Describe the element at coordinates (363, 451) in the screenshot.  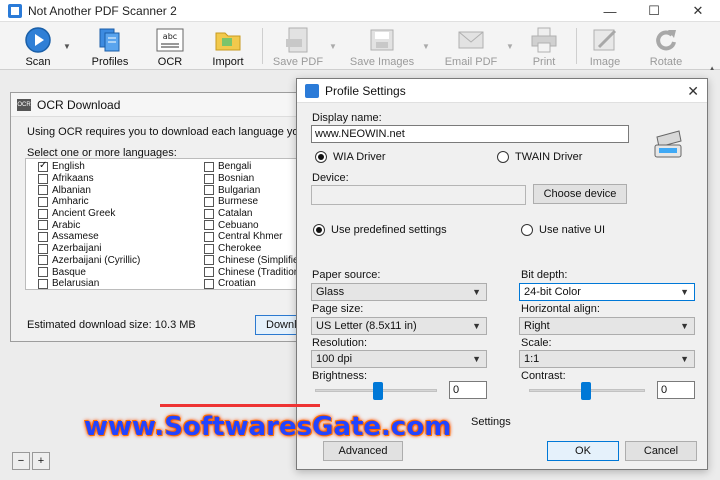
I see `advanced-button: Advanced` at that location.